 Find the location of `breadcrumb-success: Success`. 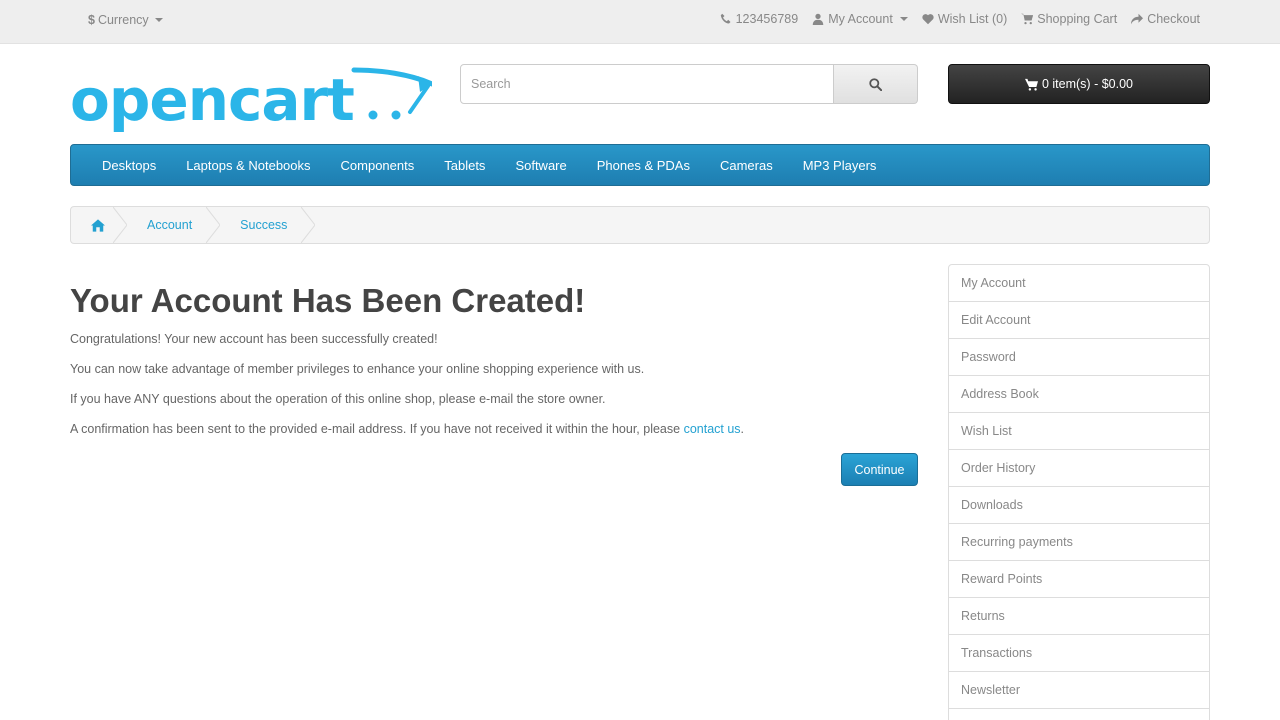

breadcrumb-success: Success is located at coordinates (268, 225).